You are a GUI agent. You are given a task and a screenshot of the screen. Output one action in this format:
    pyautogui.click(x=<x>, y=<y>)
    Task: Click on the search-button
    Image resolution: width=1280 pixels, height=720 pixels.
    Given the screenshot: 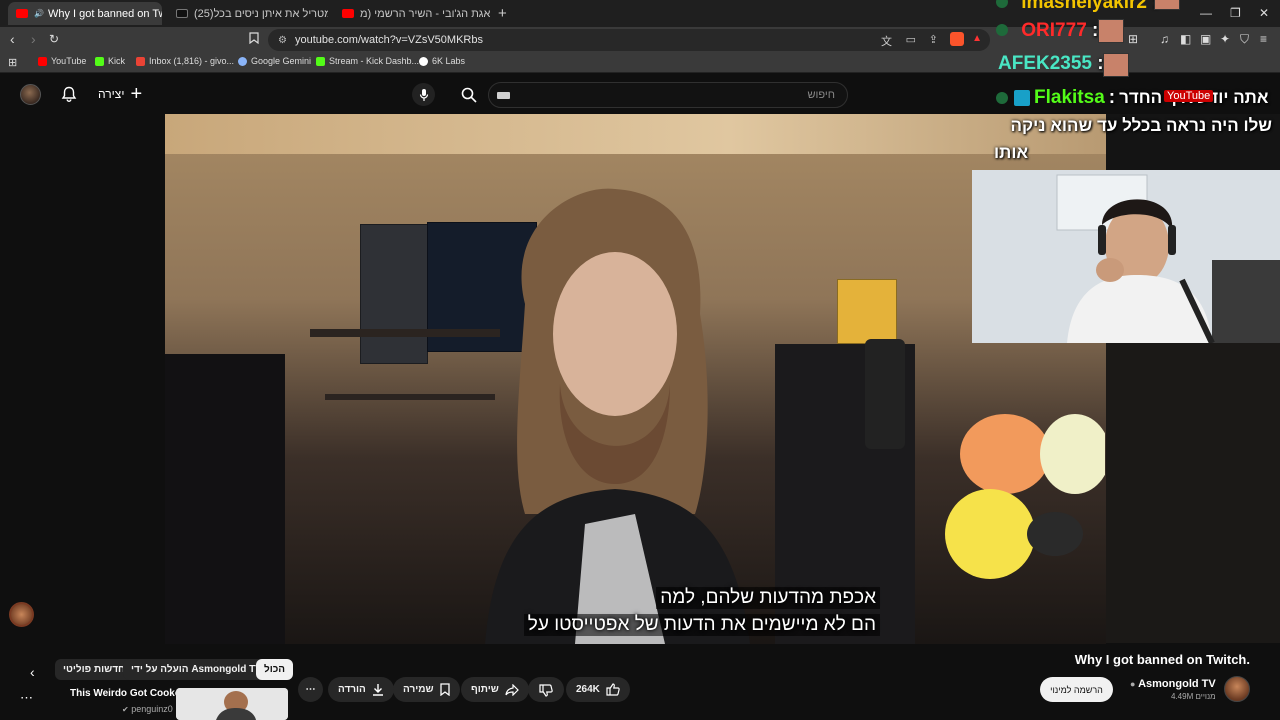 What is the action you would take?
    pyautogui.click(x=469, y=95)
    